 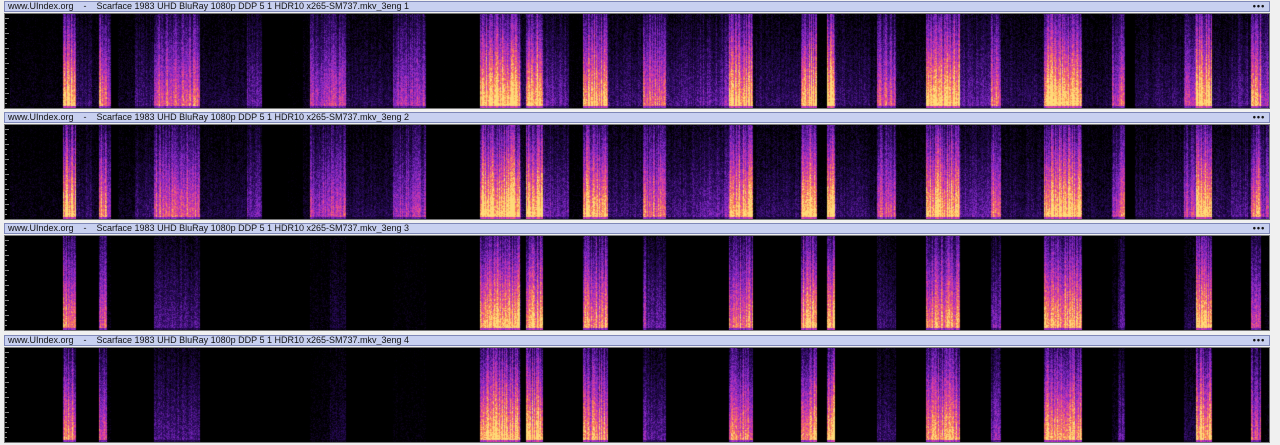 What do you see at coordinates (1275, 222) in the screenshot?
I see `window-edge` at bounding box center [1275, 222].